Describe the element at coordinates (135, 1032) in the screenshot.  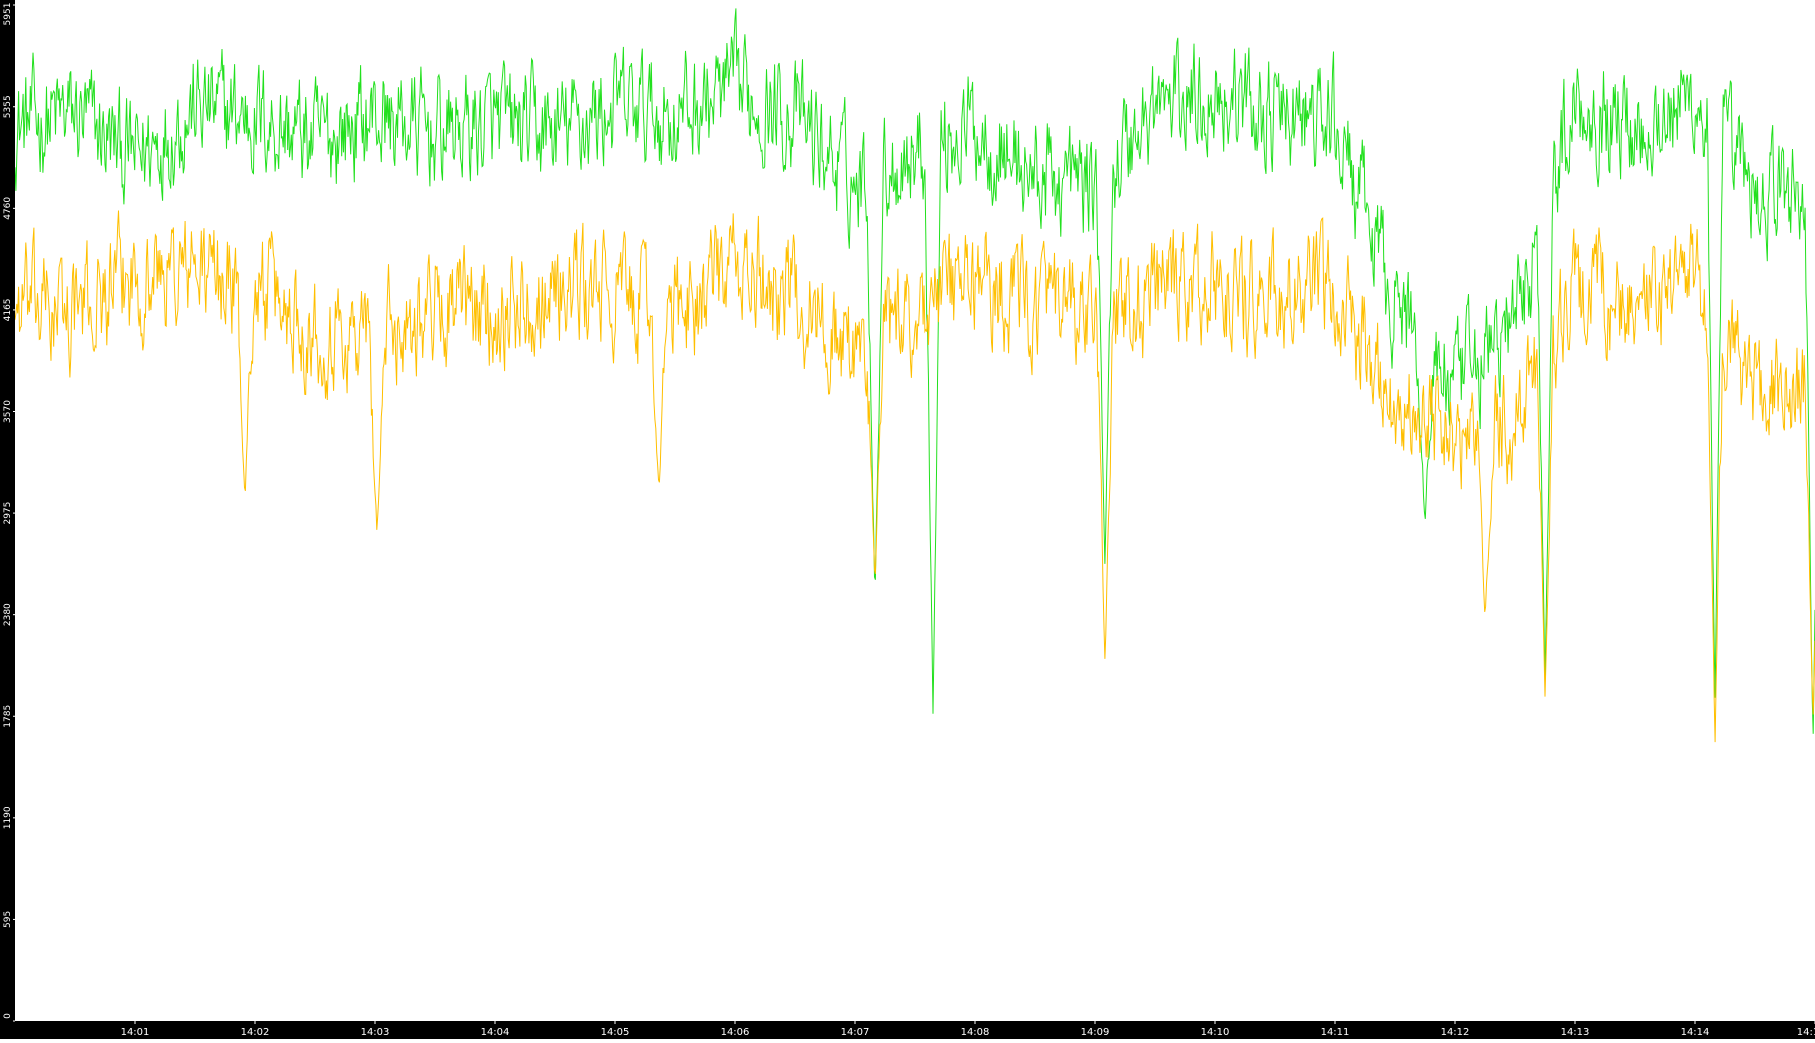
I see `x-tick-label: 14:01` at that location.